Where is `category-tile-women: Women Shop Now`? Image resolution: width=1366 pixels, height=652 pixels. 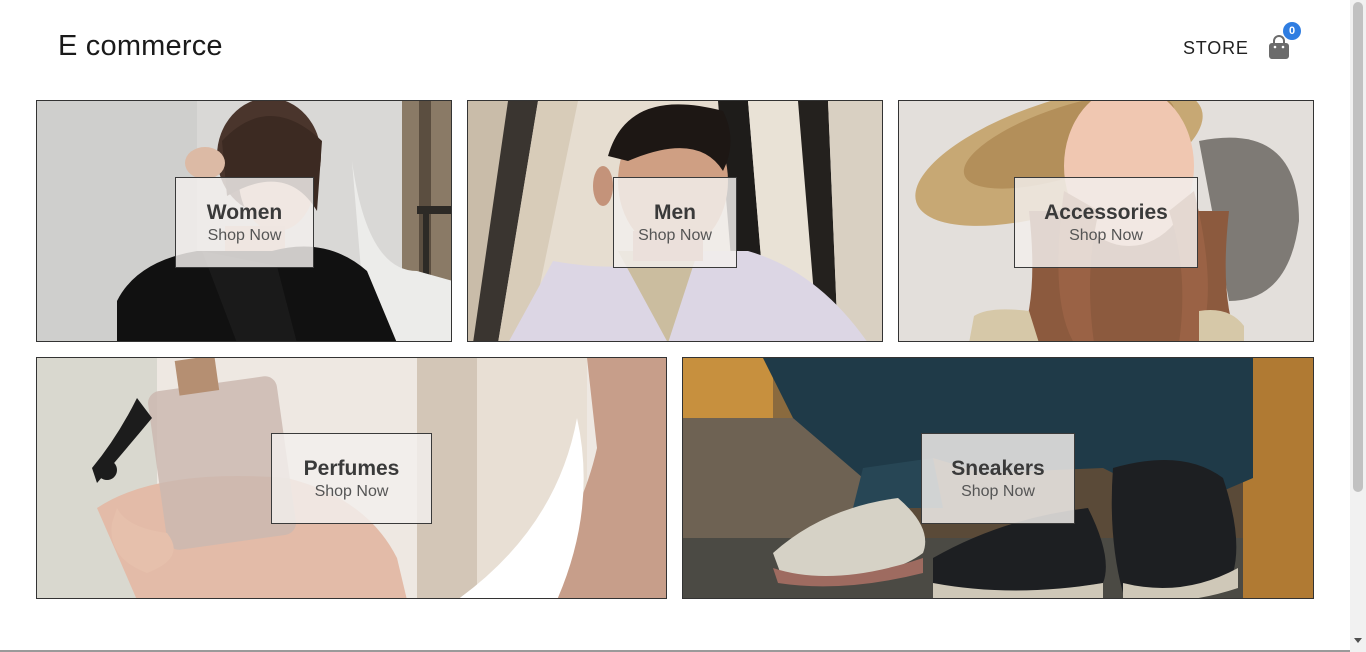 category-tile-women: Women Shop Now is located at coordinates (244, 221).